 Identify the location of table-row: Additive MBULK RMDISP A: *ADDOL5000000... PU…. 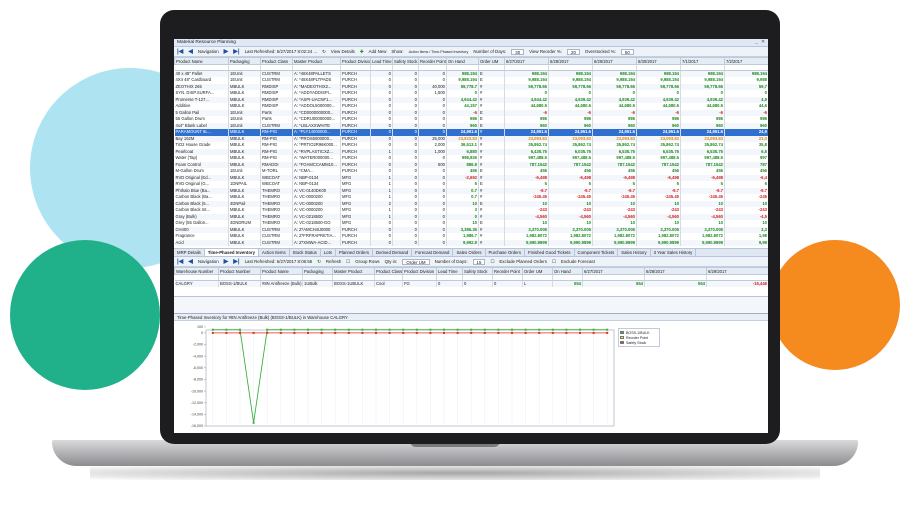
(471, 106).